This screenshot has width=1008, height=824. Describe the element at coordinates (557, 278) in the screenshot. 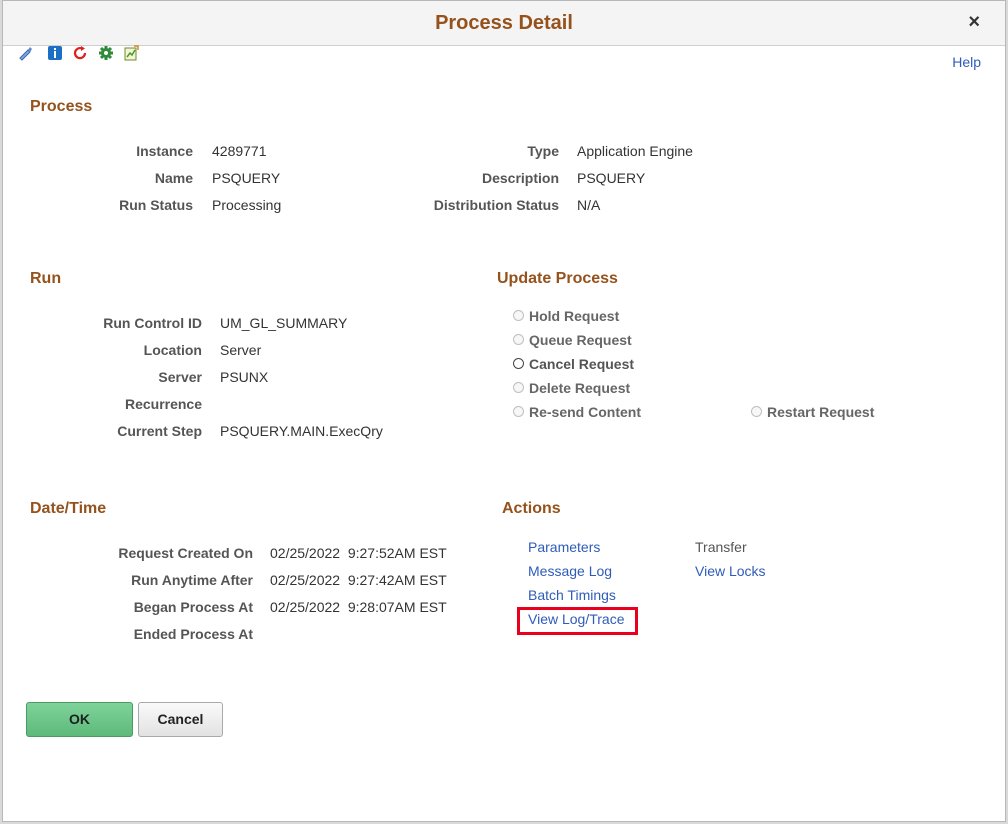

I see `update-process-heading: Update Process` at that location.